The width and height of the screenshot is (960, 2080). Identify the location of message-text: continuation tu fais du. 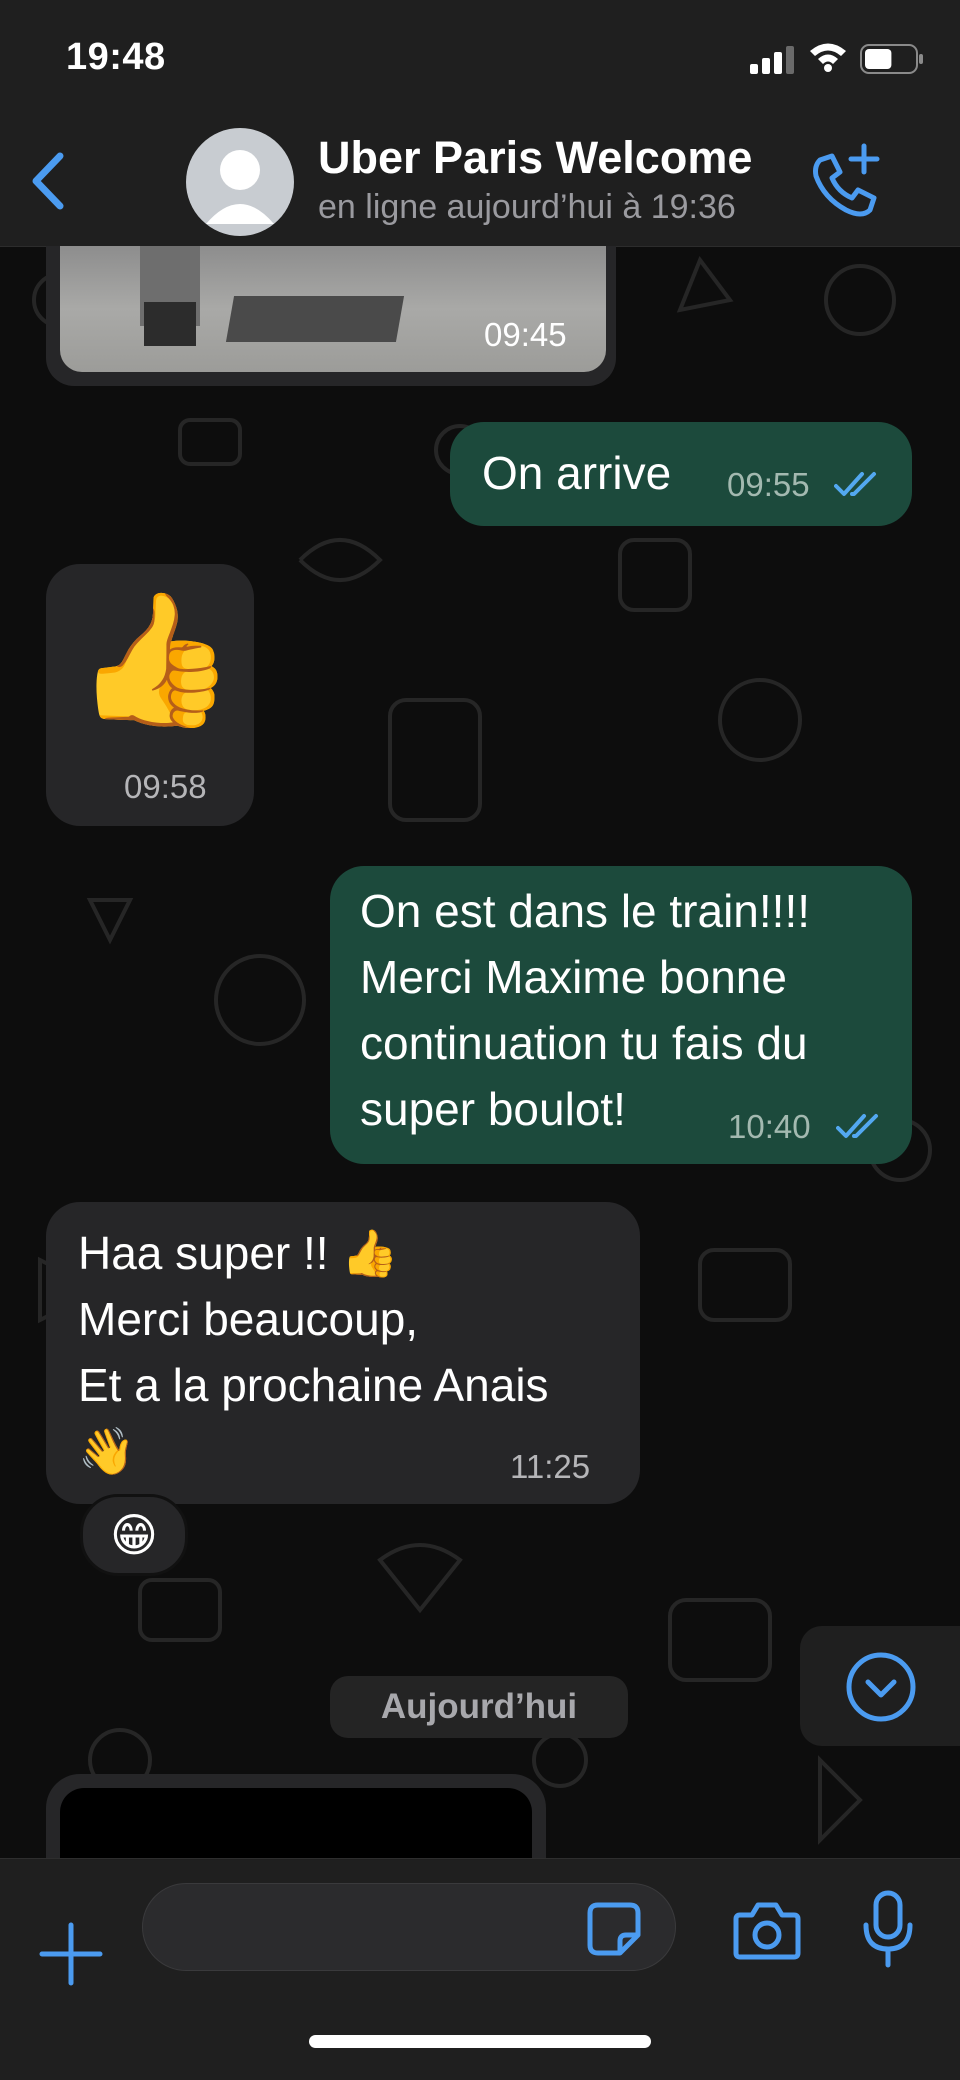
(584, 1043).